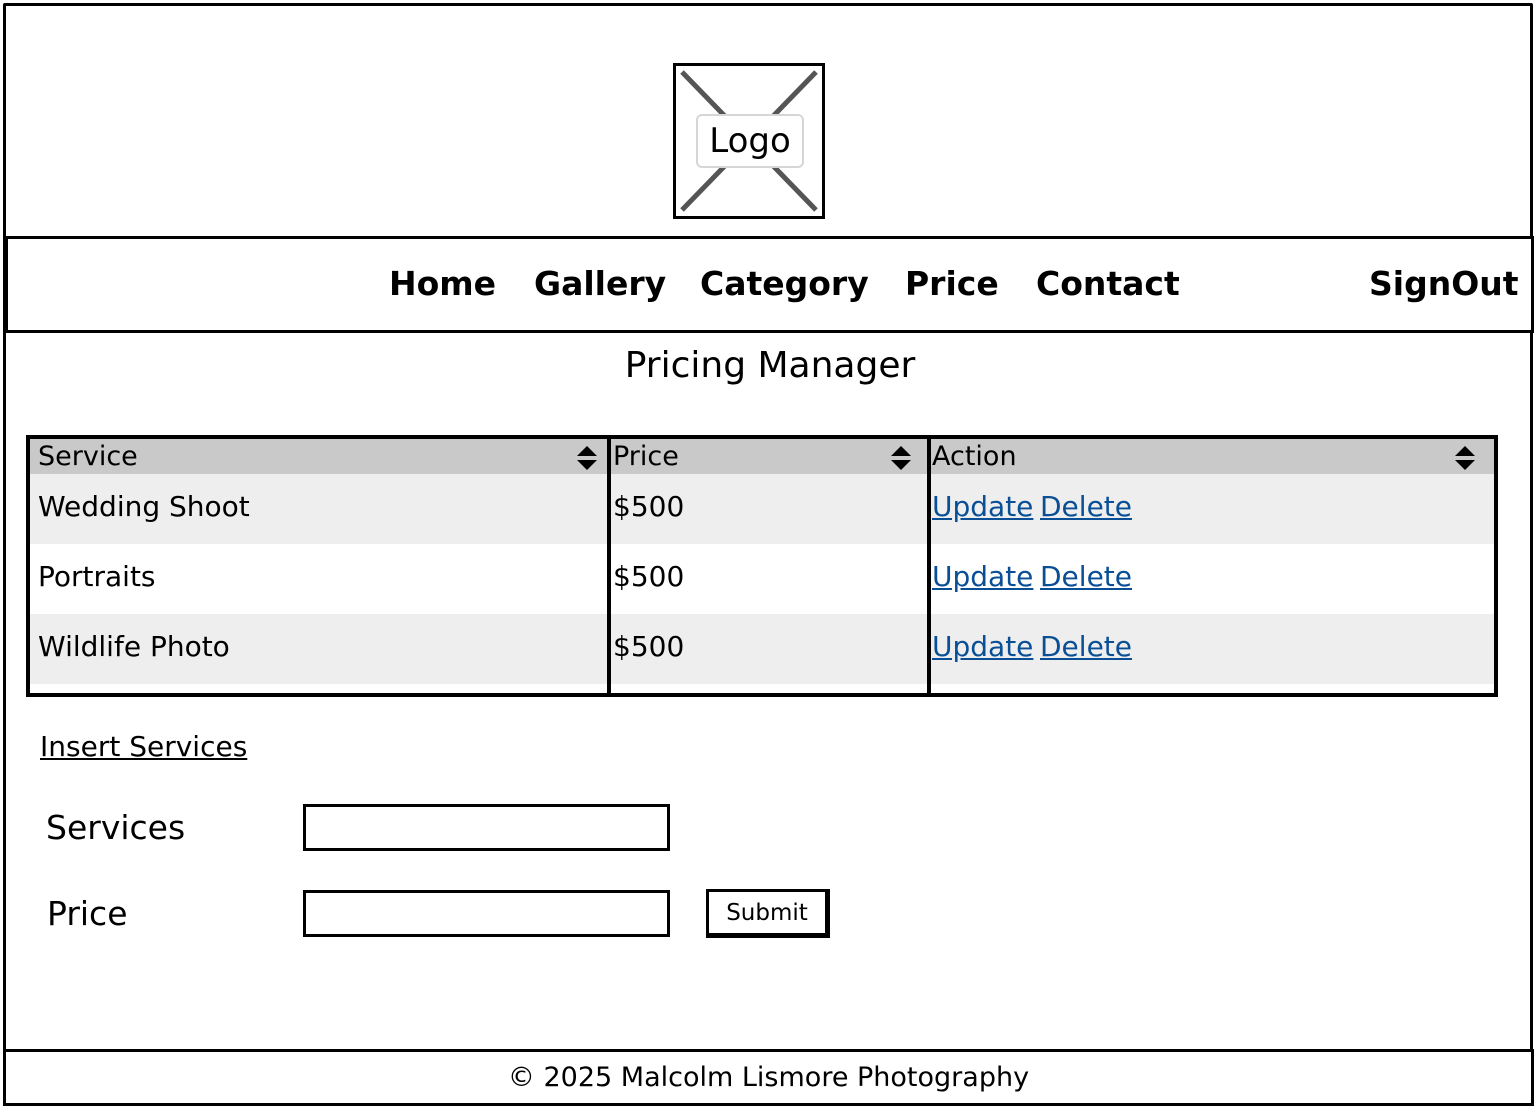  I want to click on nav-contact: Contact, so click(1108, 283).